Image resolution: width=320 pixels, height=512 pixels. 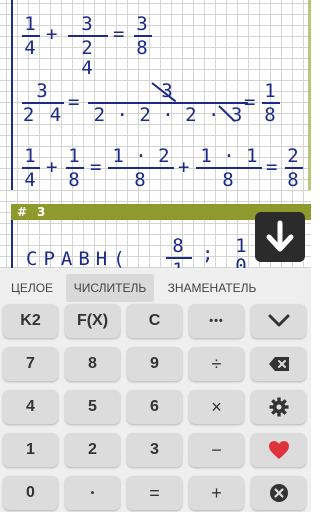 I want to click on tab-integer: ЦЕЛОЕ, so click(x=32, y=288).